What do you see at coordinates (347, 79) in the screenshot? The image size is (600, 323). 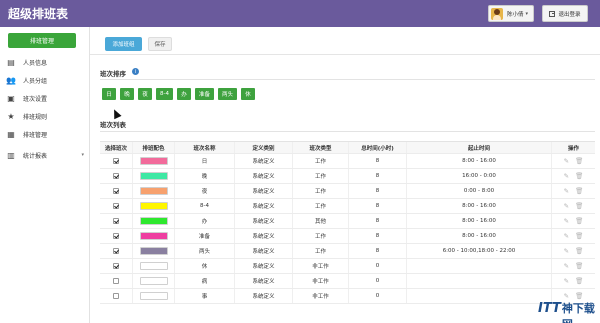 I see `divider` at bounding box center [347, 79].